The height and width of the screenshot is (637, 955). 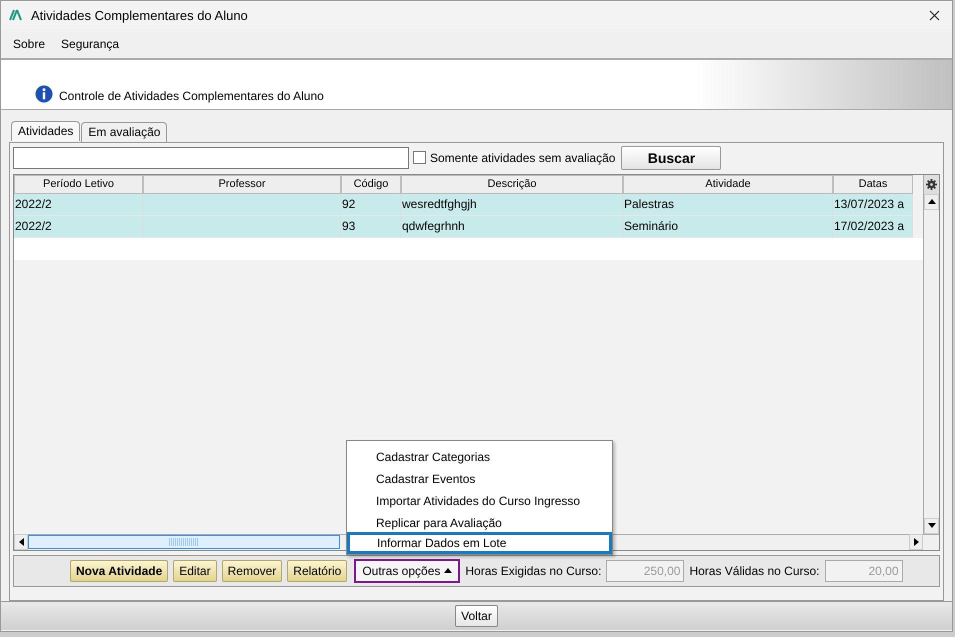 What do you see at coordinates (371, 184) in the screenshot?
I see `column-header: Código` at bounding box center [371, 184].